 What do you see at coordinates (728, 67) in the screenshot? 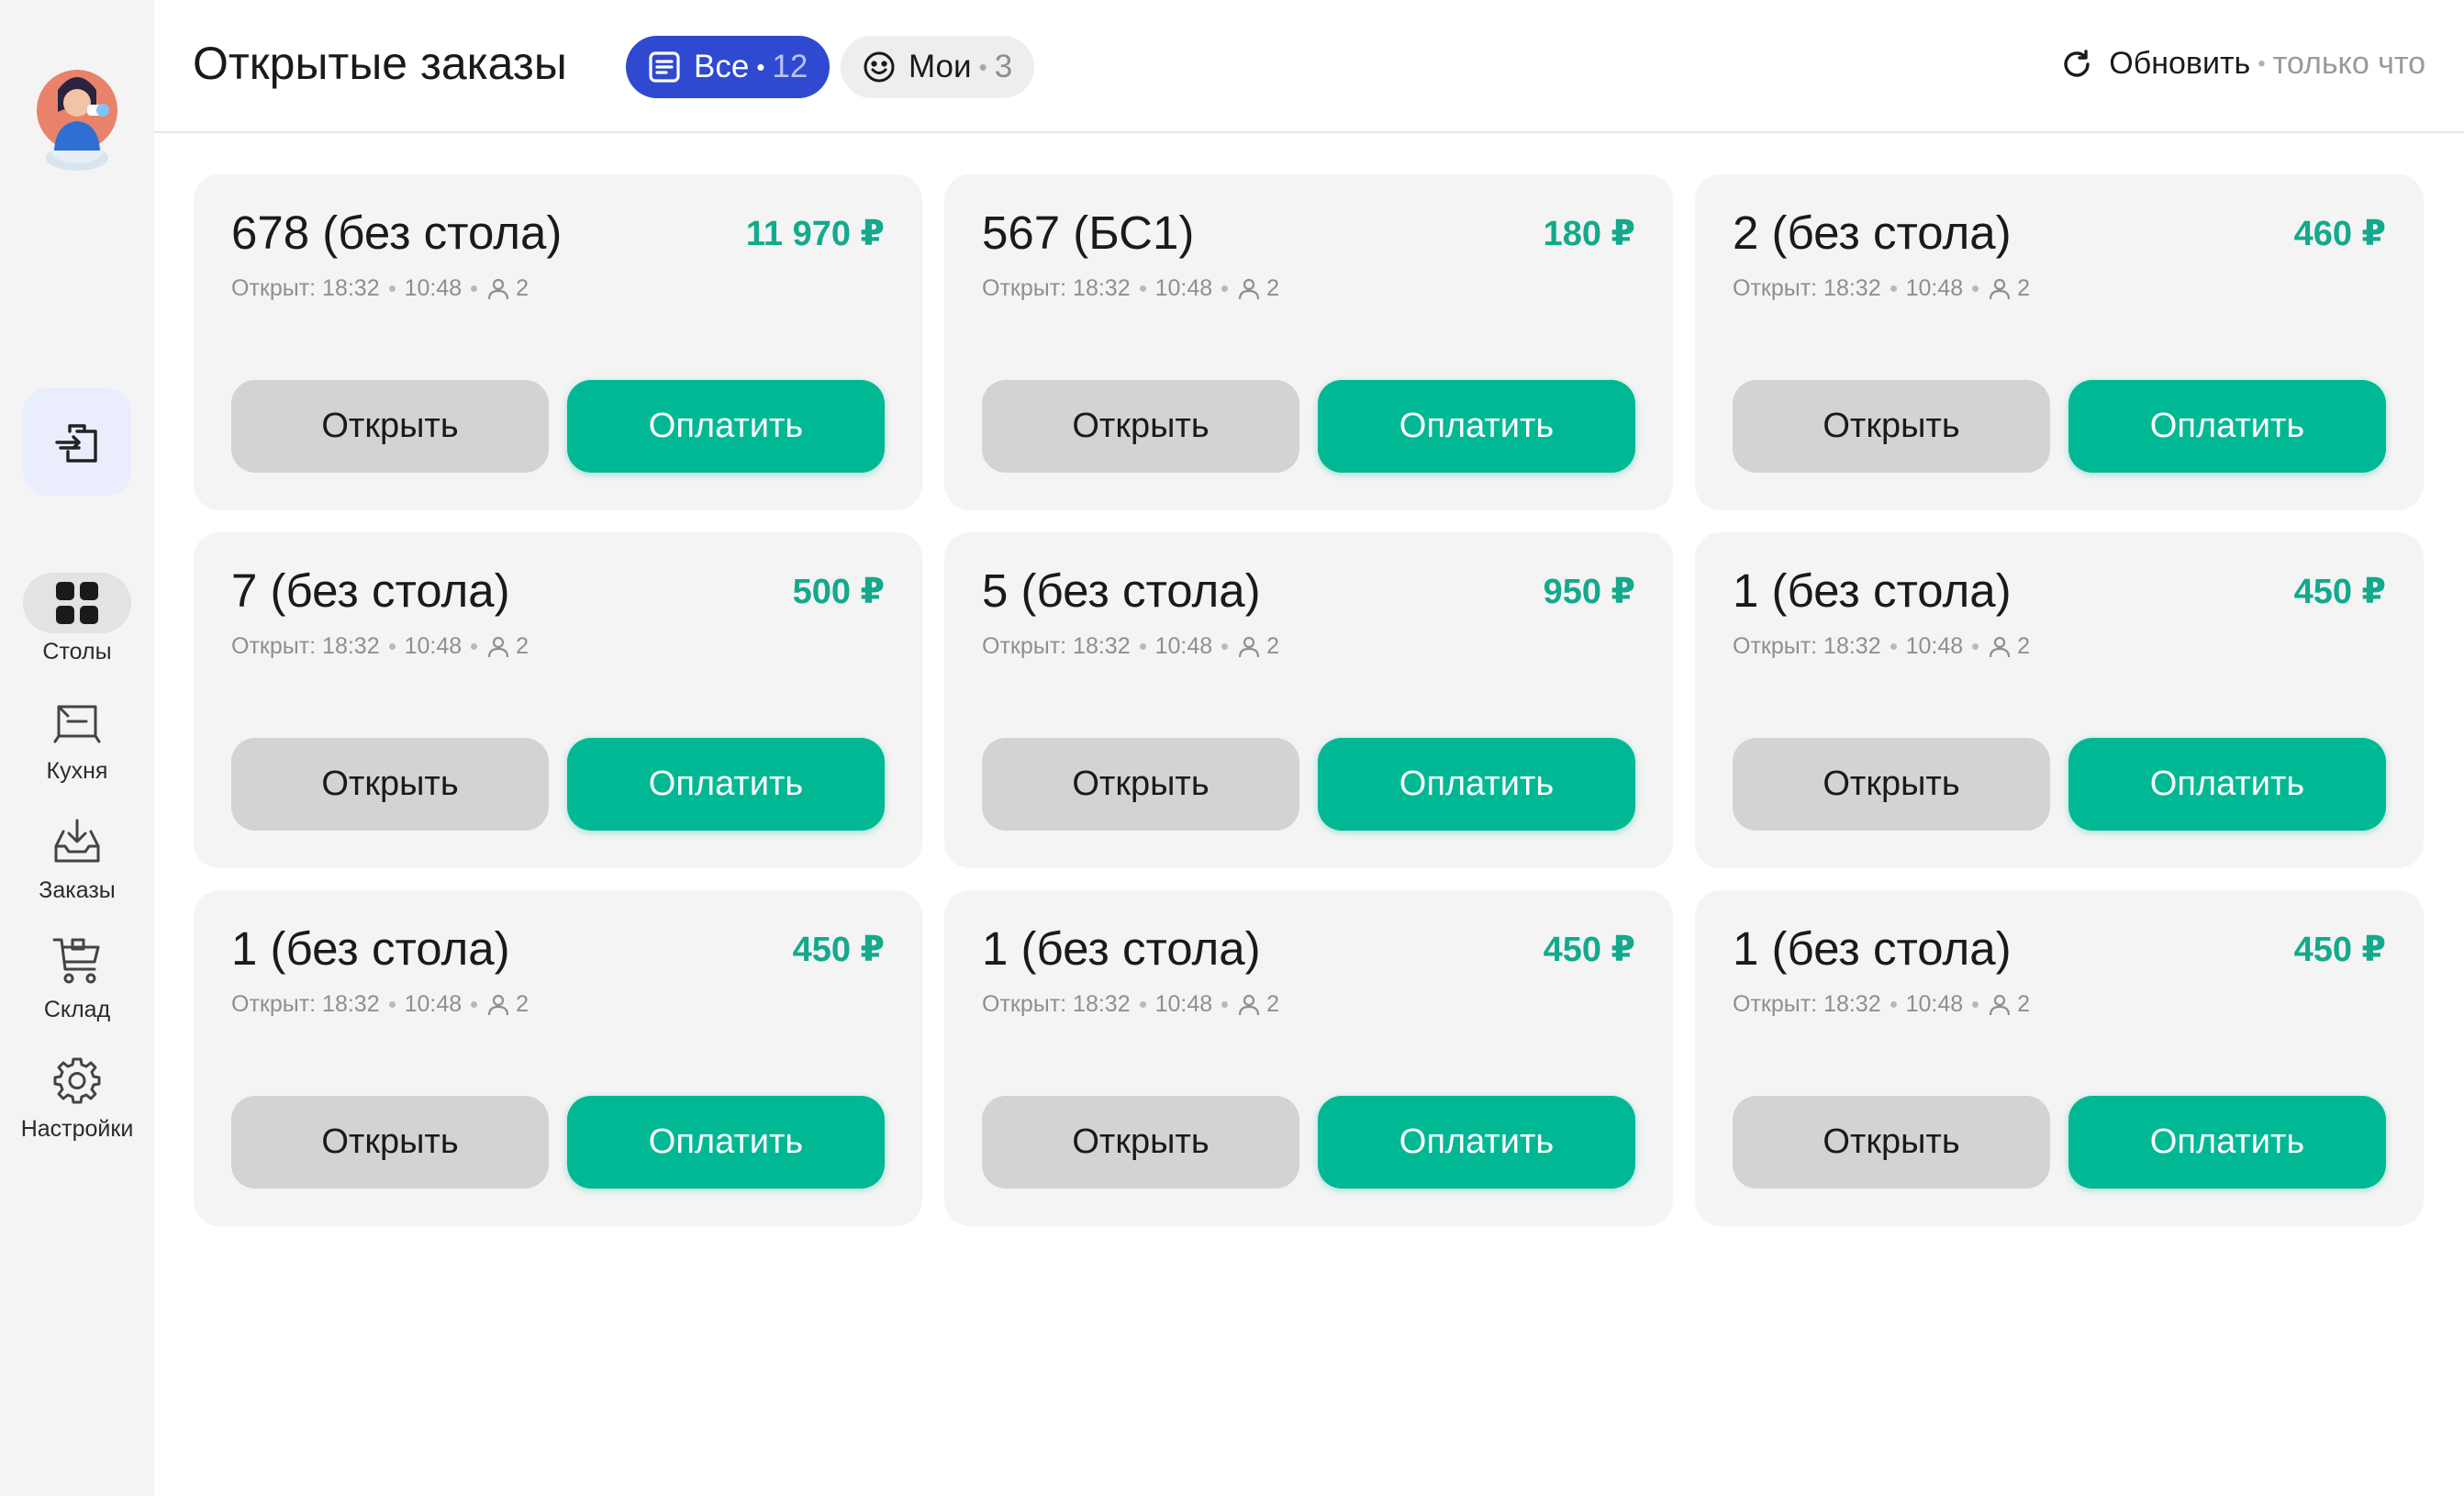
I see `filter-all-chip: Все • 12` at bounding box center [728, 67].